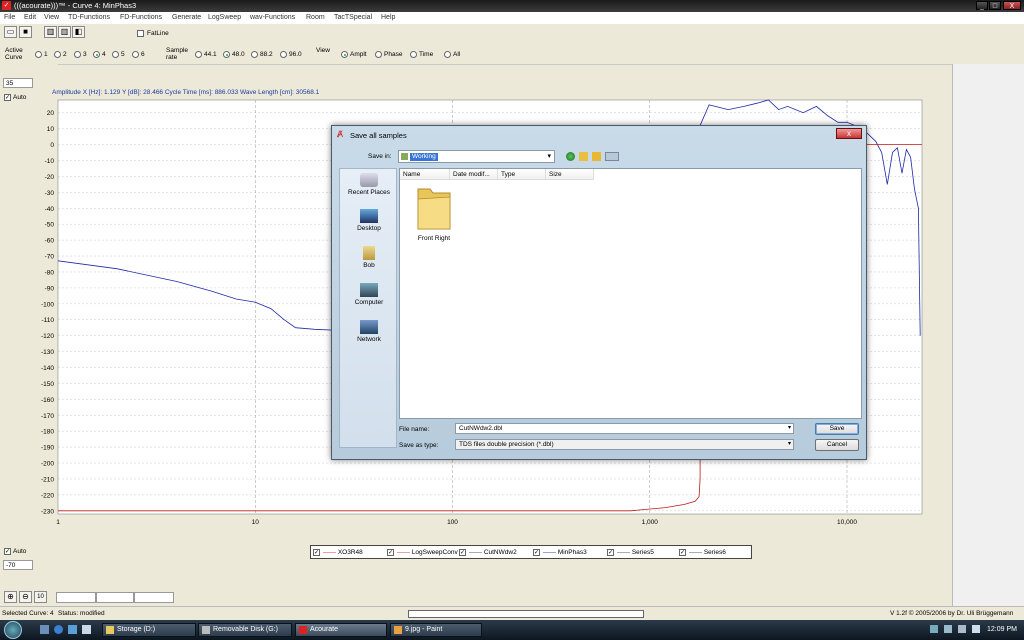  I want to click on selected-curve-status: Selected Curve: 4, so click(28, 613).